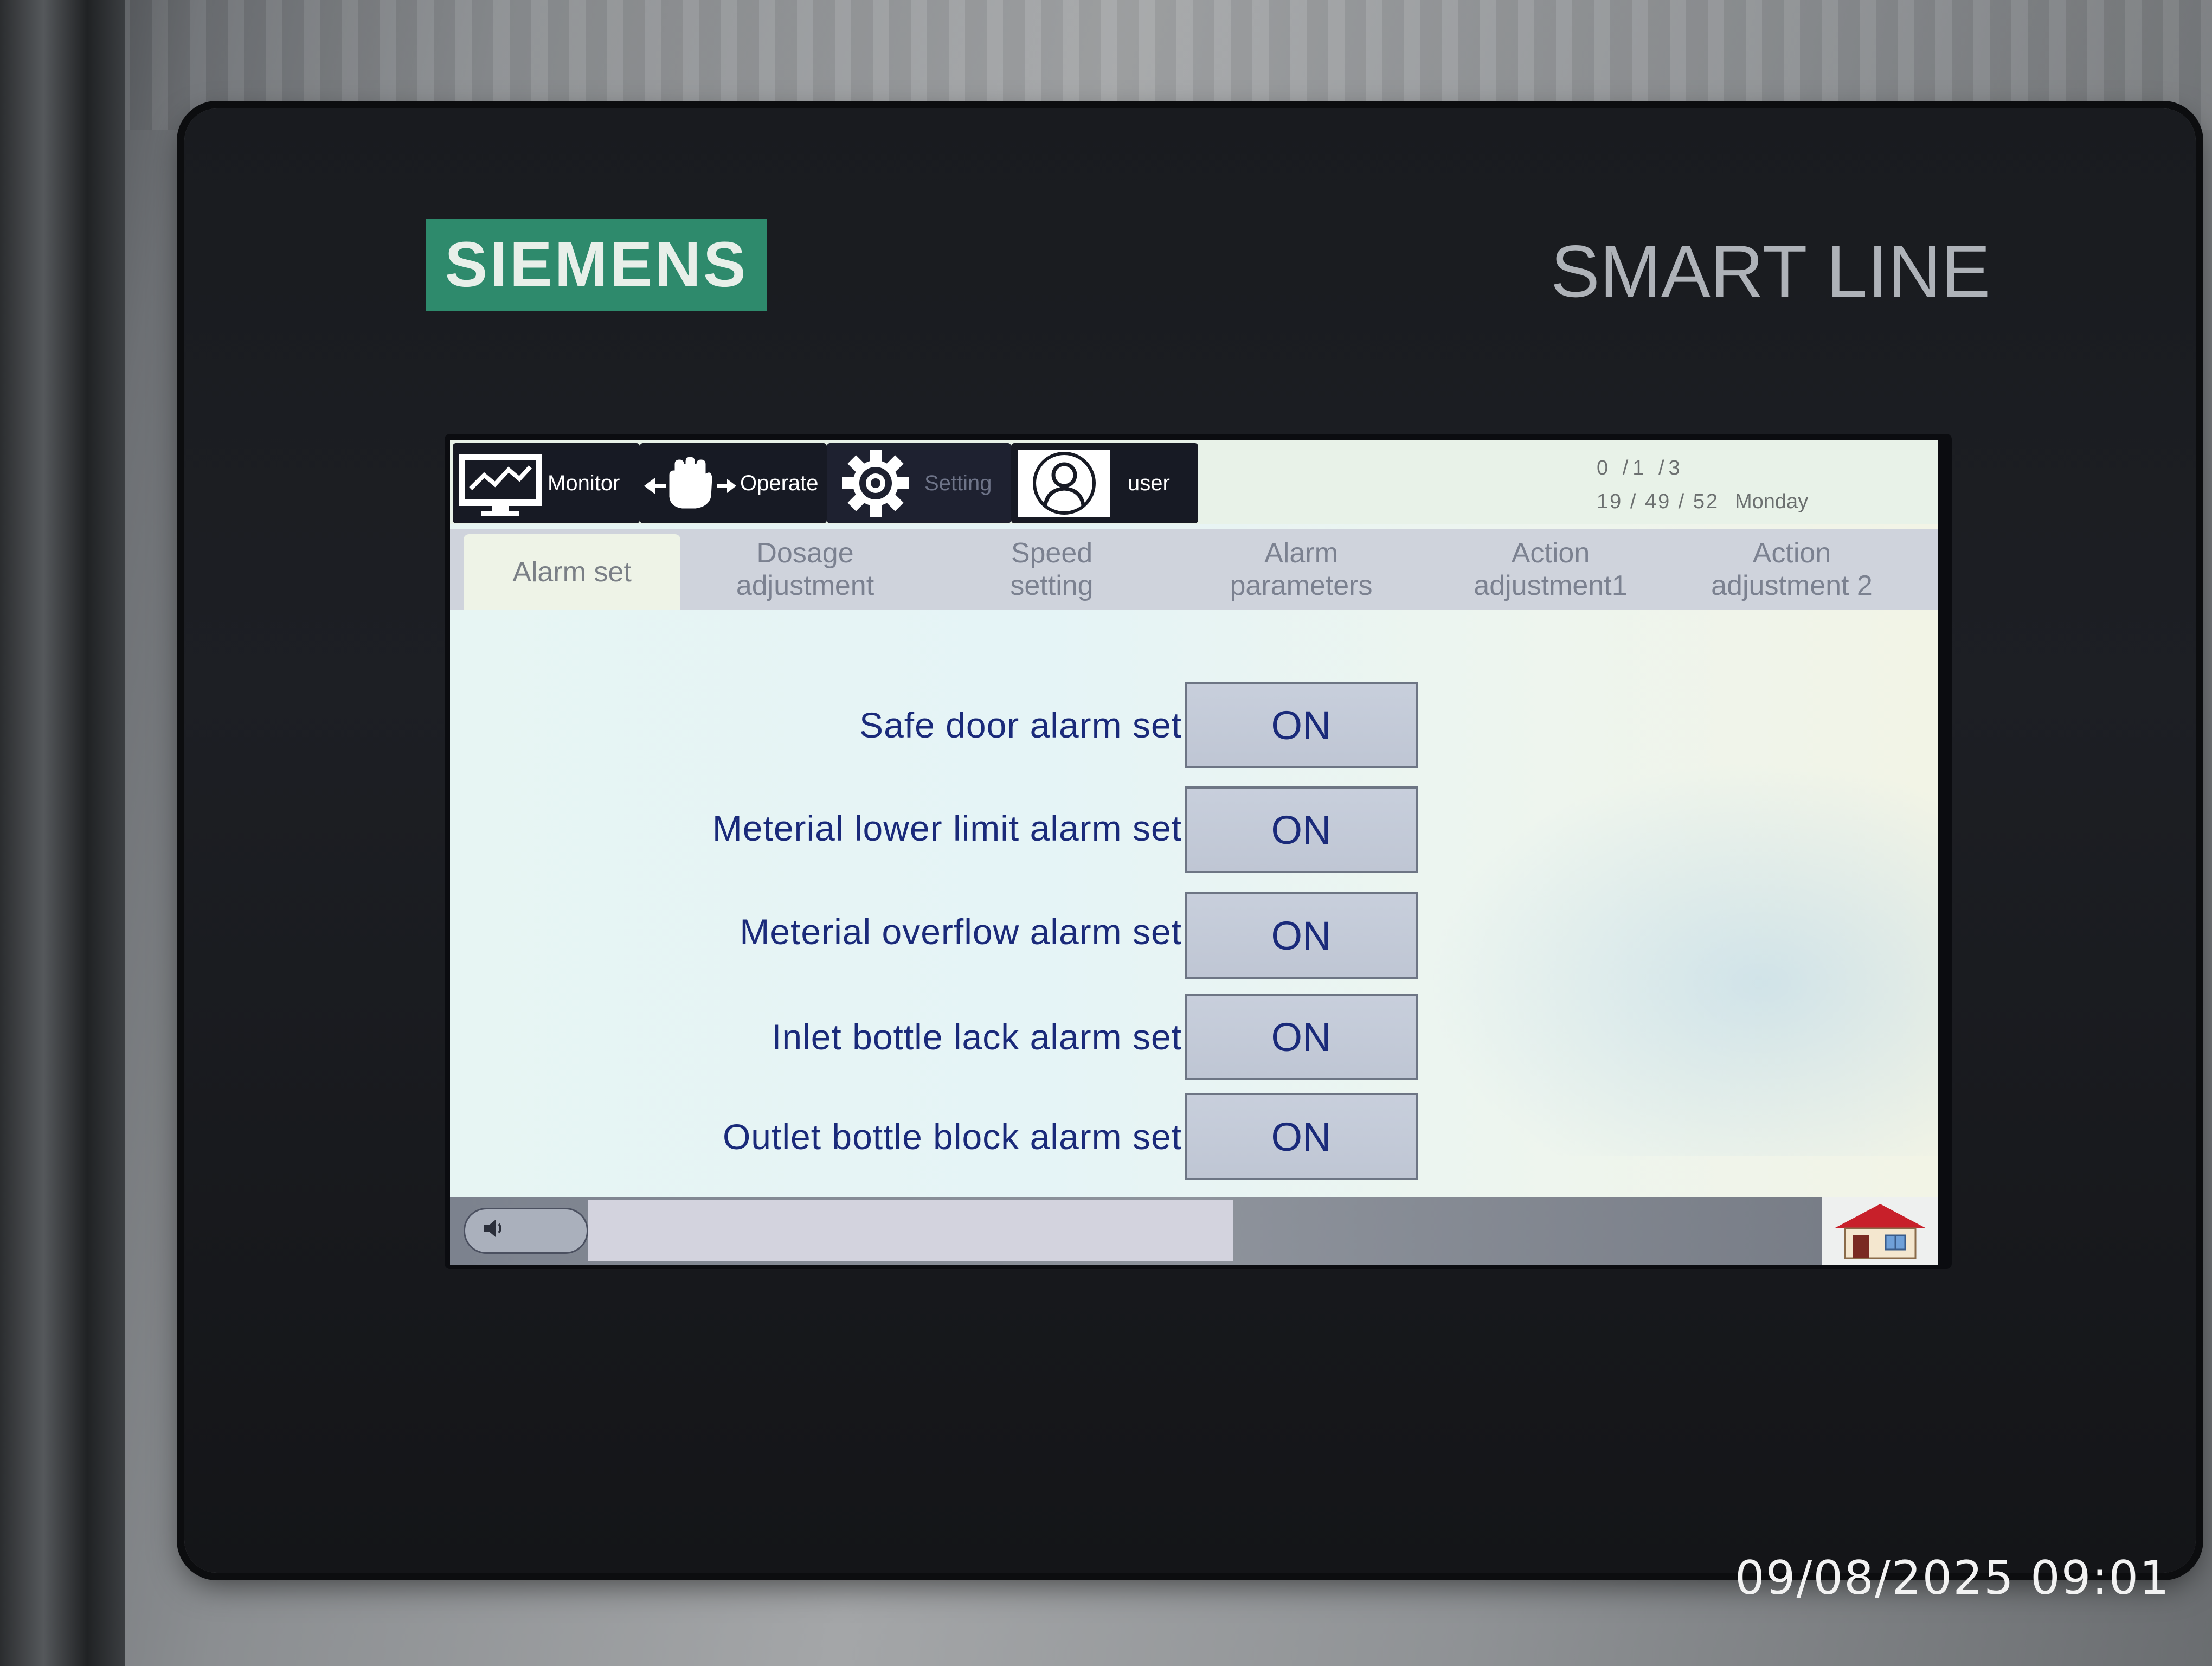 This screenshot has height=1666, width=2212. I want to click on alarm-sound-button, so click(526, 1231).